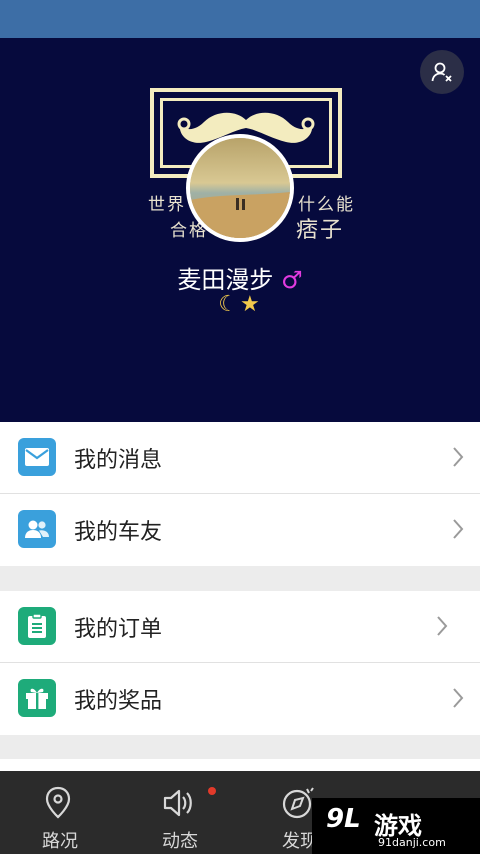 This screenshot has height=854, width=480. What do you see at coordinates (292, 280) in the screenshot?
I see `gender-male-icon: ♂` at bounding box center [292, 280].